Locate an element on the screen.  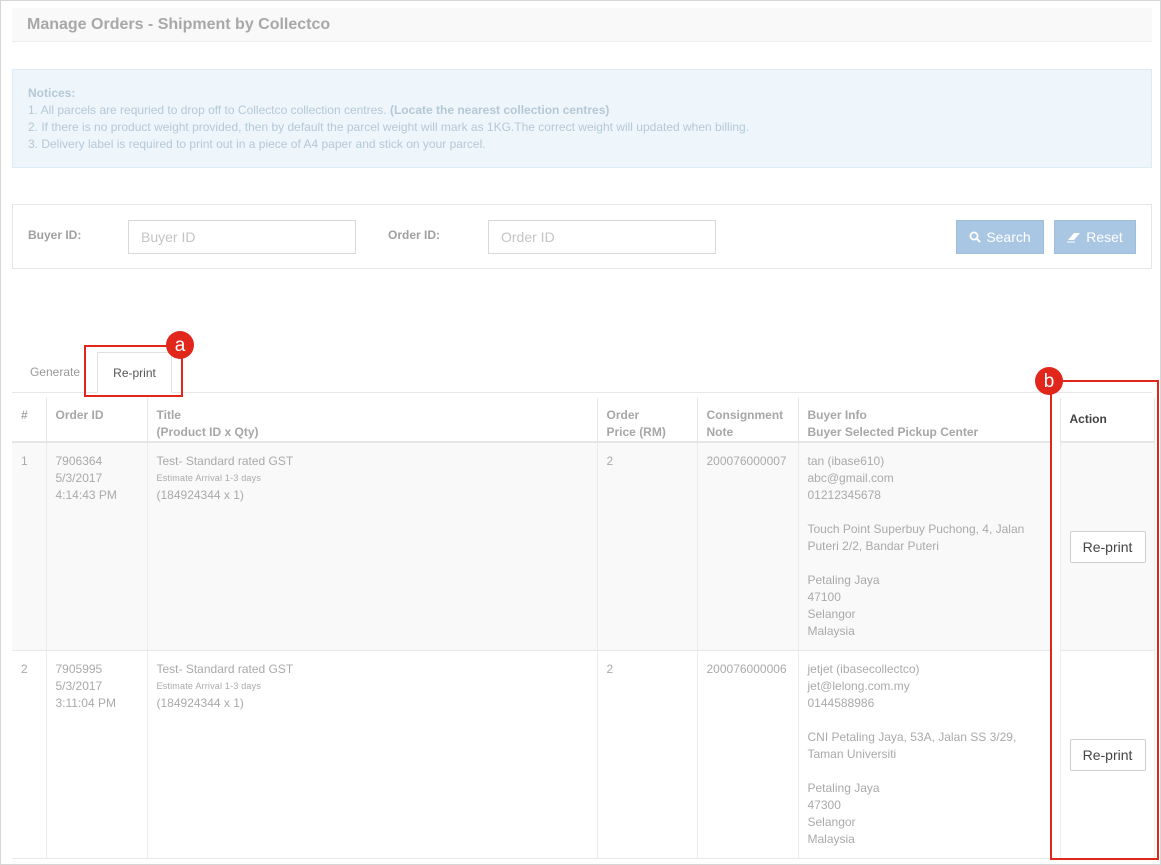
buyer-phone: 0144588986 is located at coordinates (841, 703).